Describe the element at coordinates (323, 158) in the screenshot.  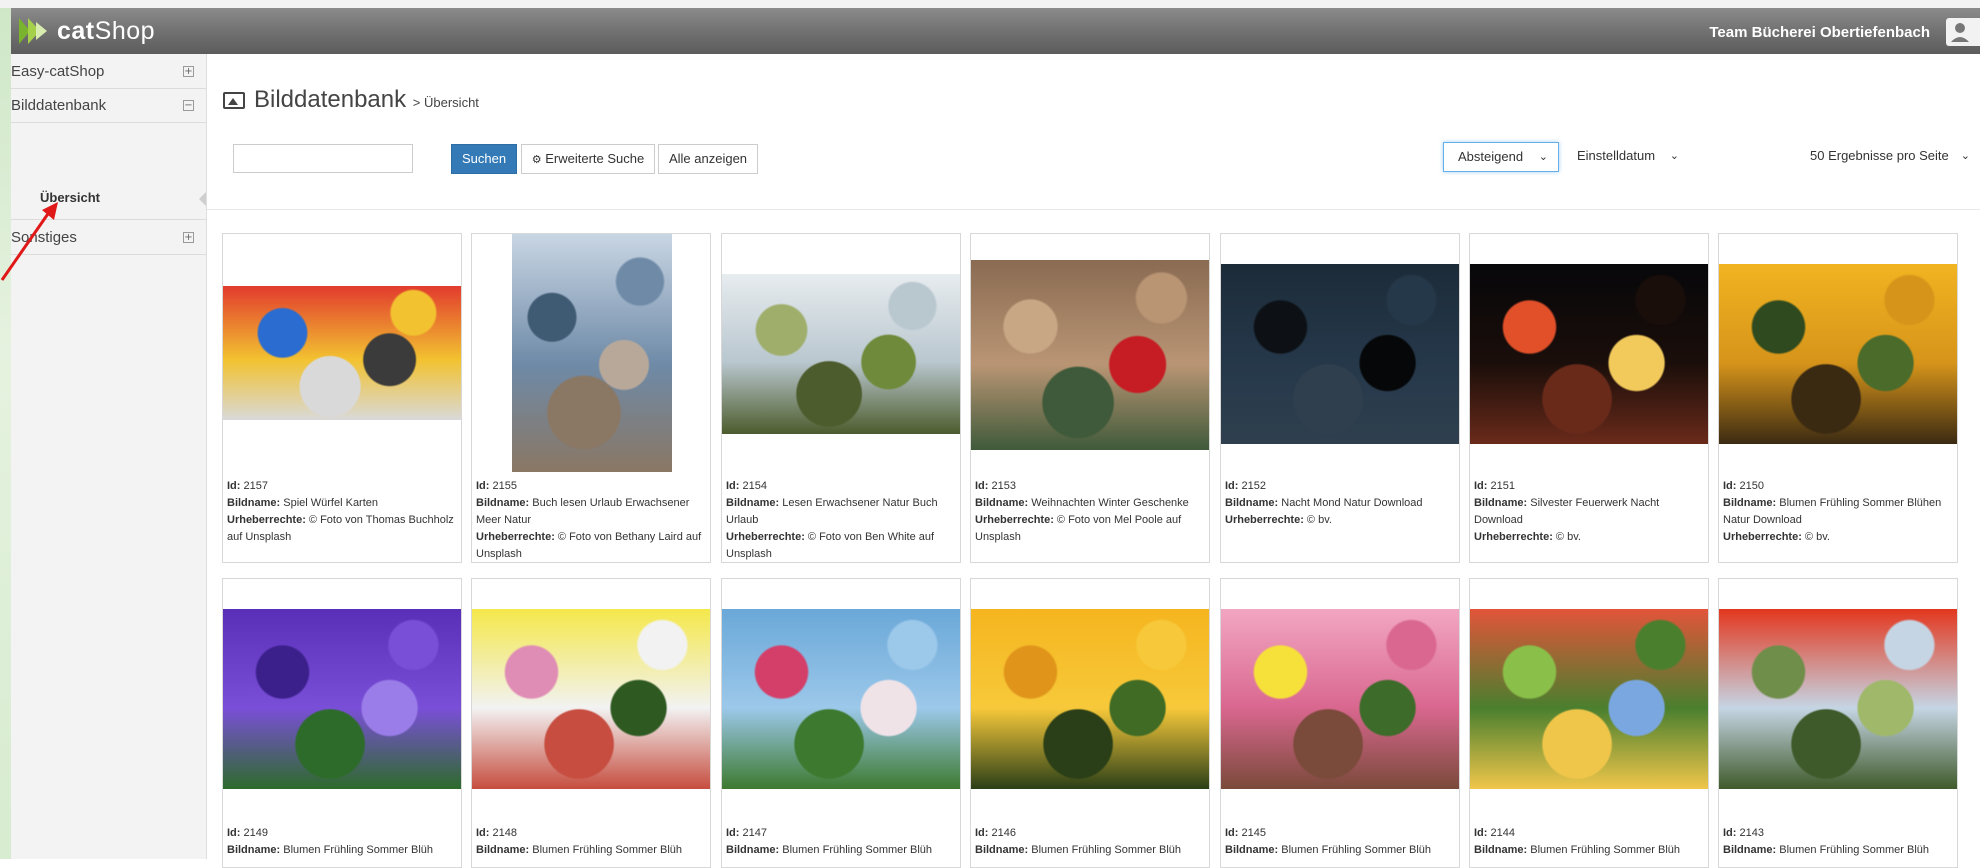
I see `search-input` at that location.